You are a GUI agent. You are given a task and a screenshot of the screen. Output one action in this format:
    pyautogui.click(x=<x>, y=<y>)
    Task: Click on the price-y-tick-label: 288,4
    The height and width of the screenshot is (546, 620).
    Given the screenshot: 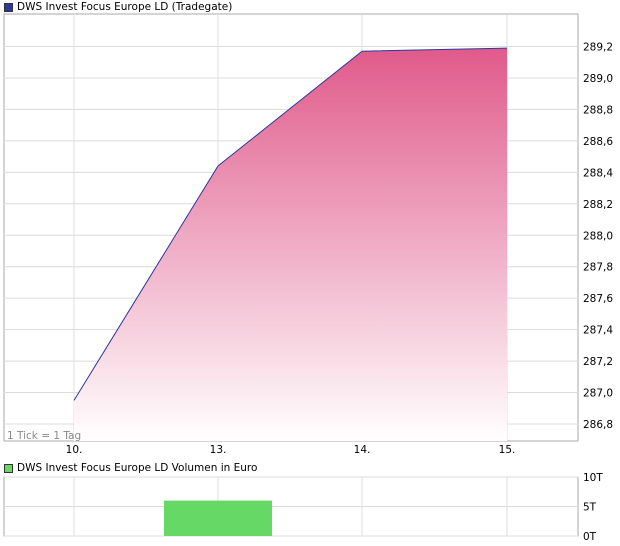 What is the action you would take?
    pyautogui.click(x=598, y=173)
    